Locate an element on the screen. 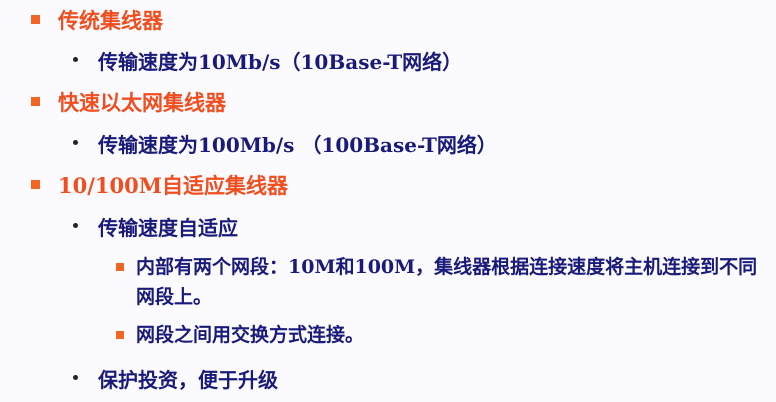 Image resolution: width=776 pixels, height=402 pixels. outline-item-2-text: 快速以太网集线器 is located at coordinates (142, 102).